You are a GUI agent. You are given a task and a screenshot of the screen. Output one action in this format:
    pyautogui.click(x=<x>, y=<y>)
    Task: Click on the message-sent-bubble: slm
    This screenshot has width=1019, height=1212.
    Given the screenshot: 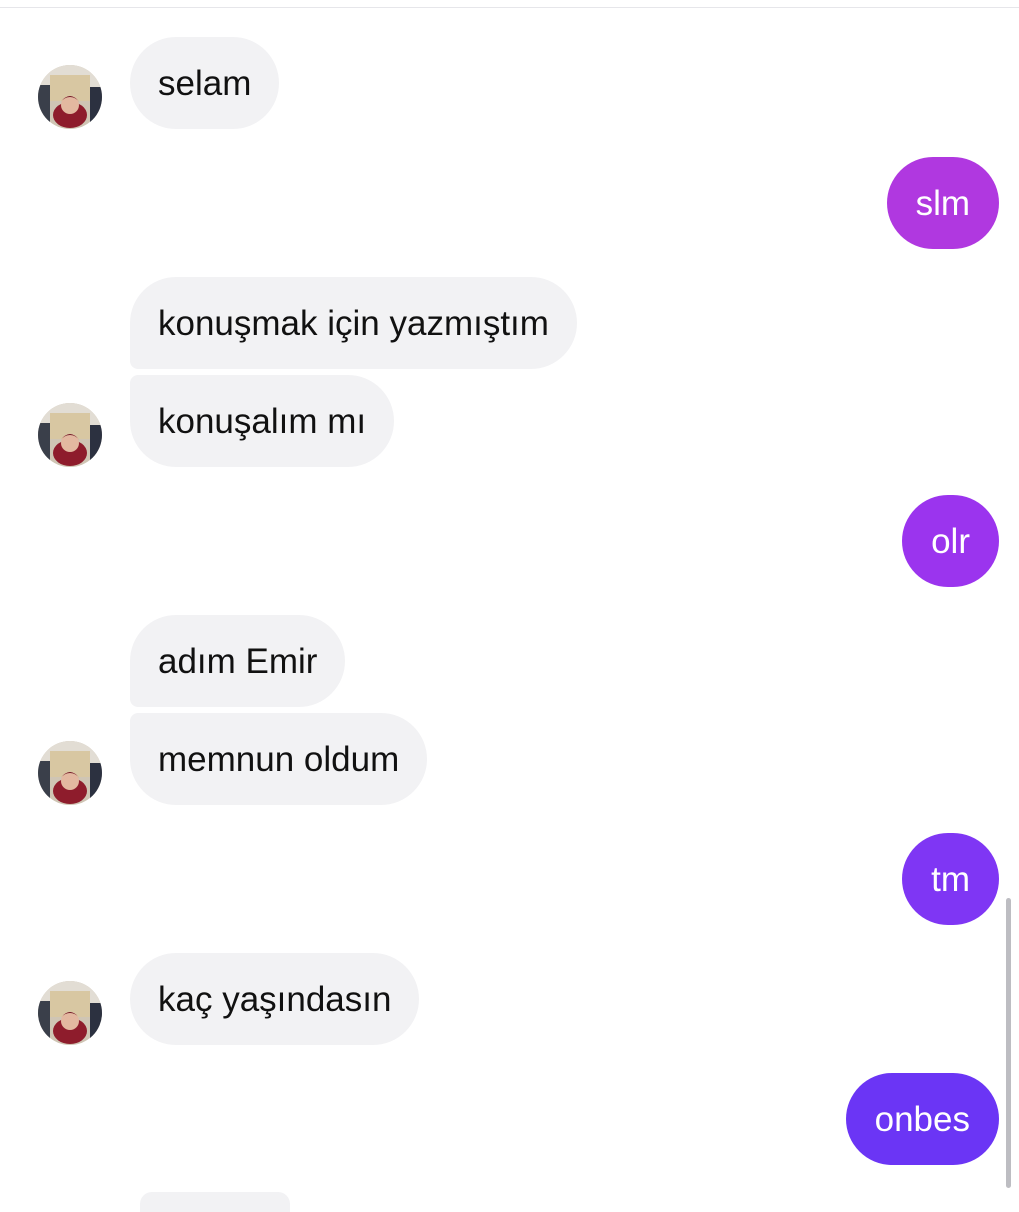 What is the action you would take?
    pyautogui.click(x=942, y=203)
    